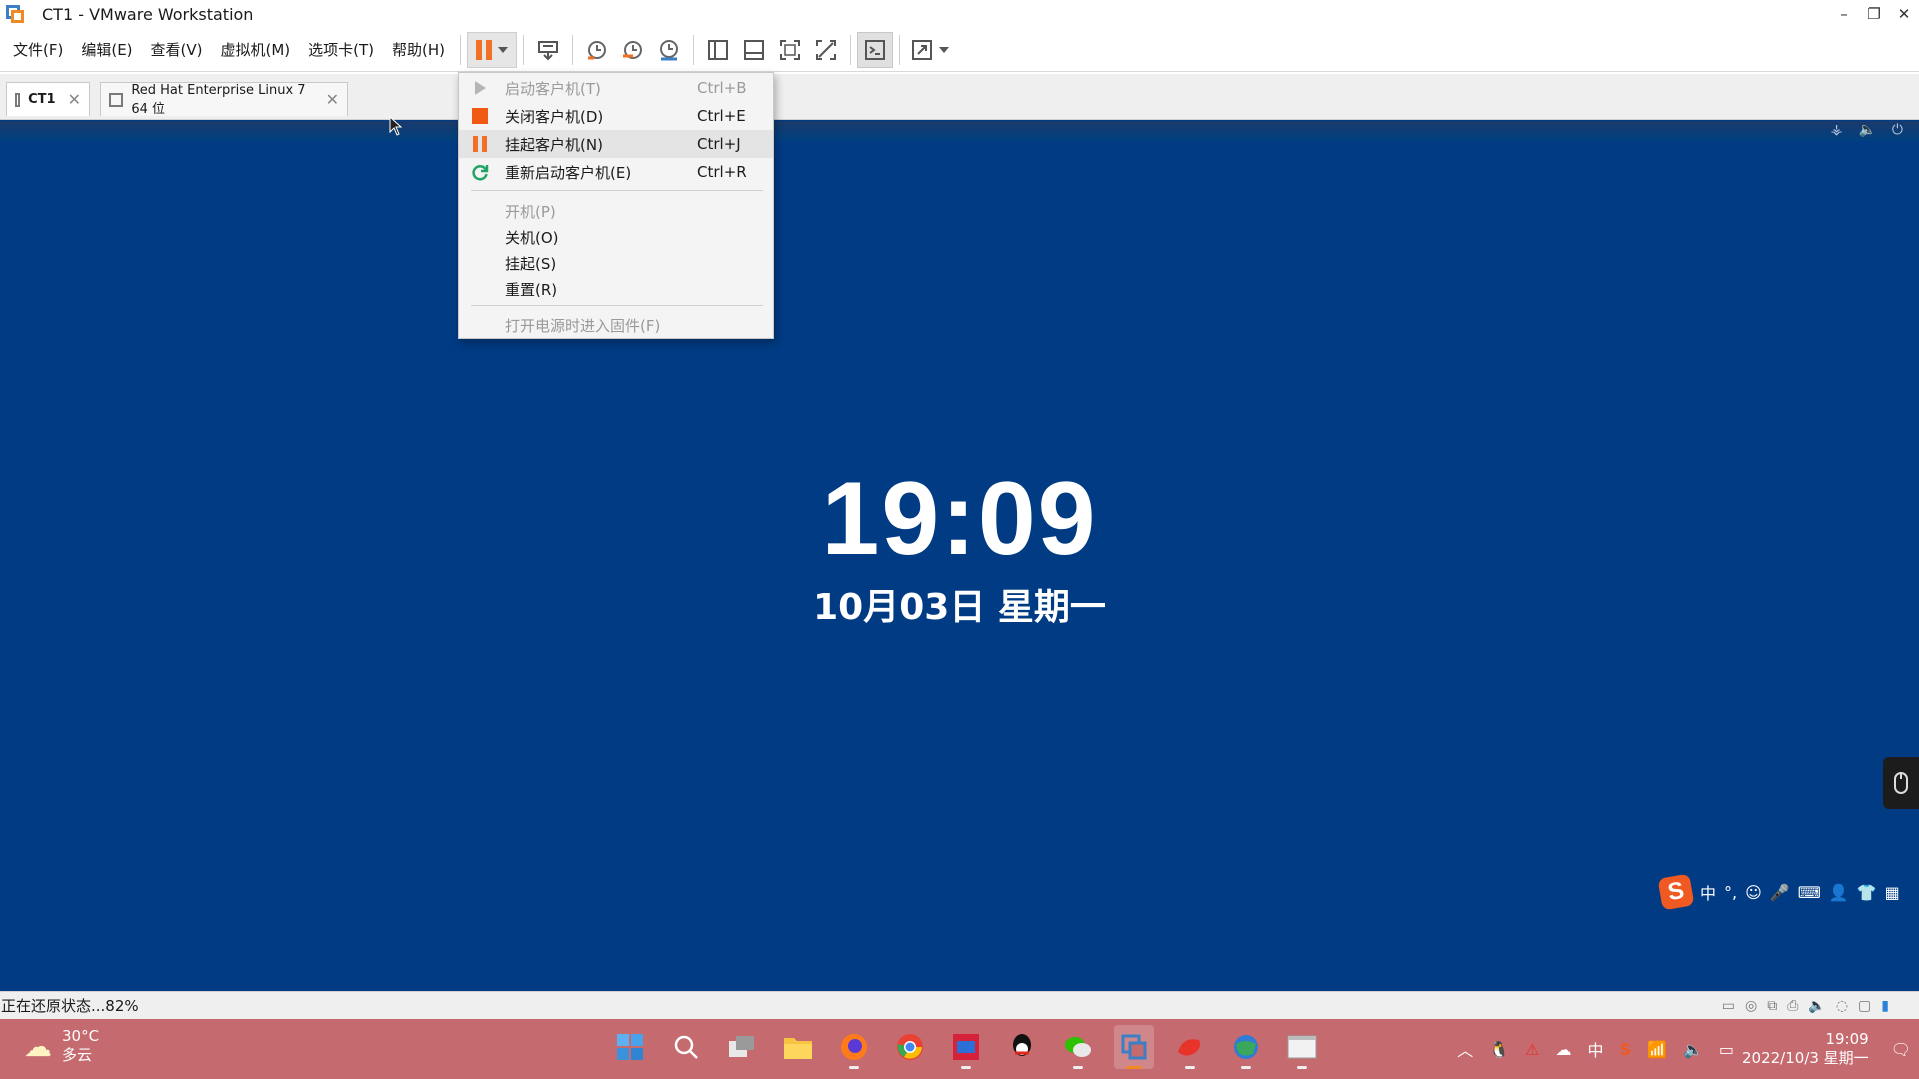  I want to click on unity-icon, so click(826, 49).